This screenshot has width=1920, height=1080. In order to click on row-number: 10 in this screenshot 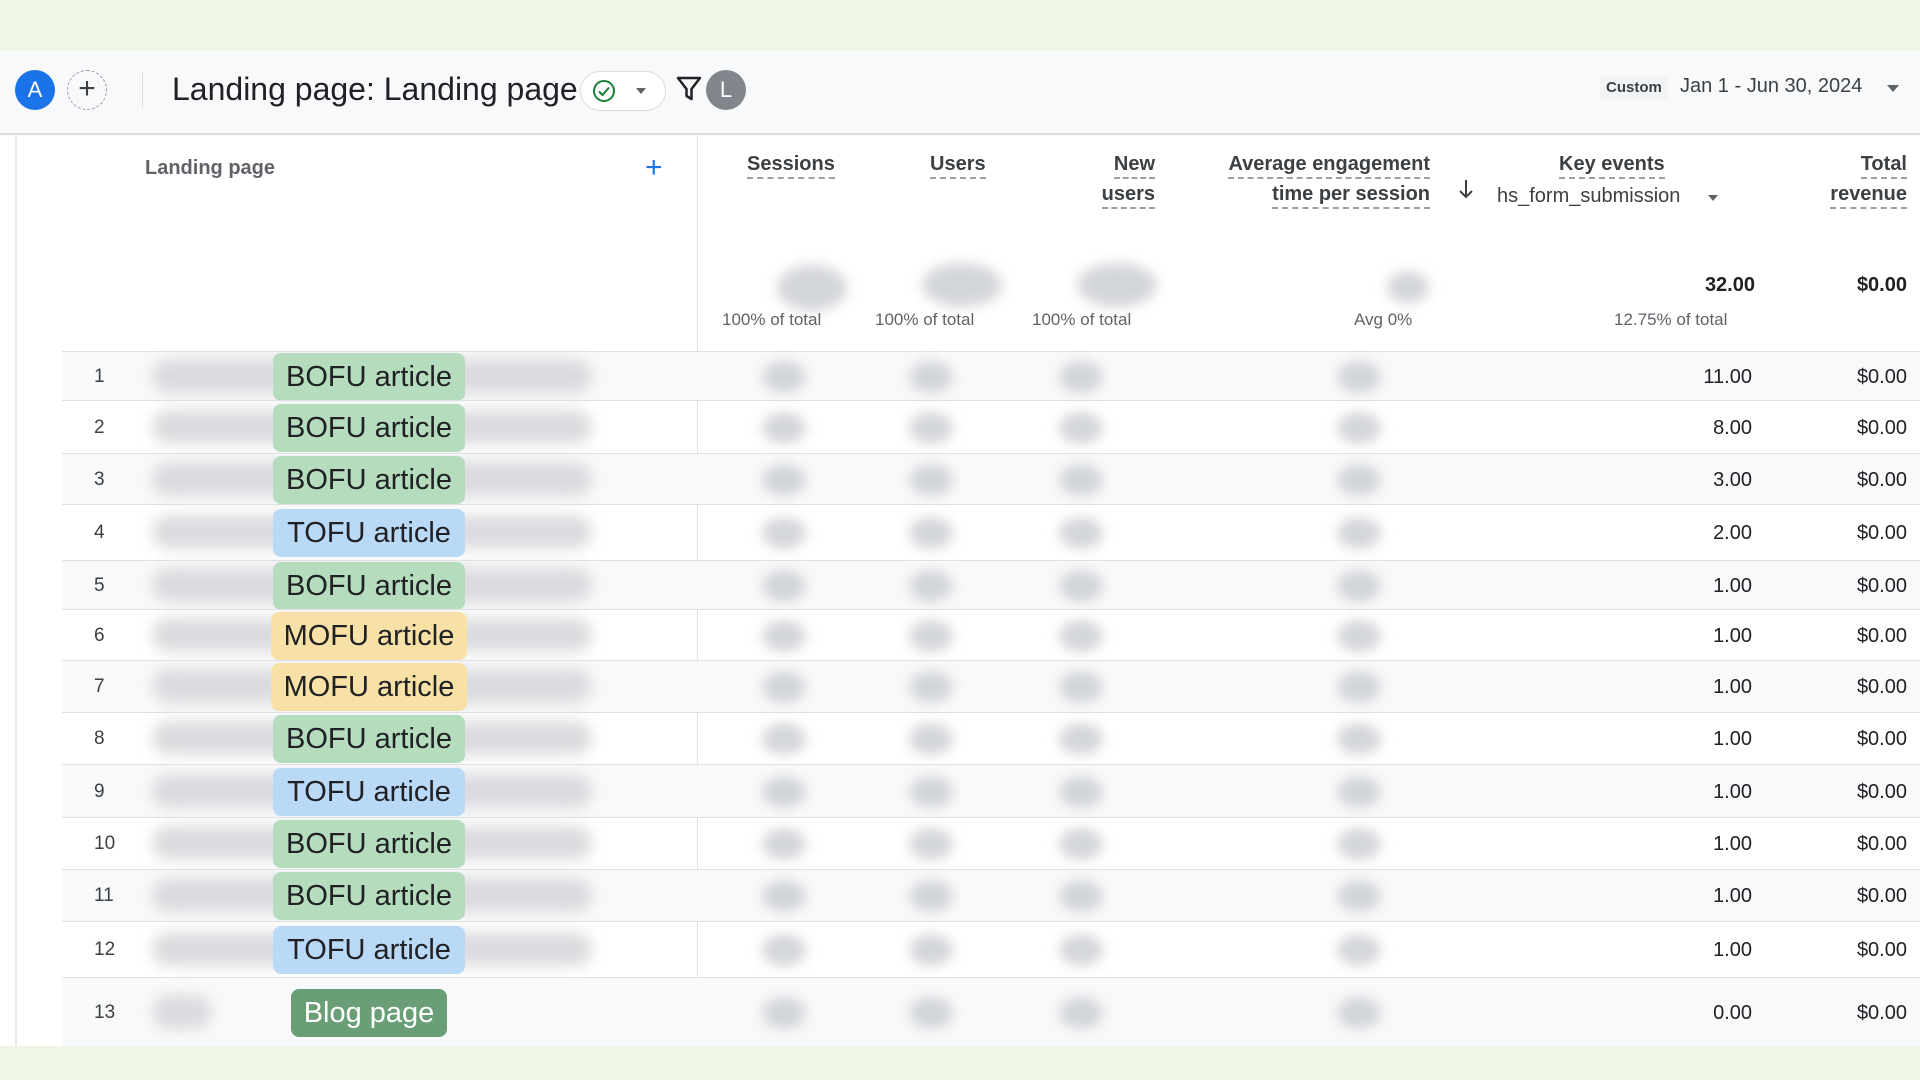, I will do `click(105, 843)`.